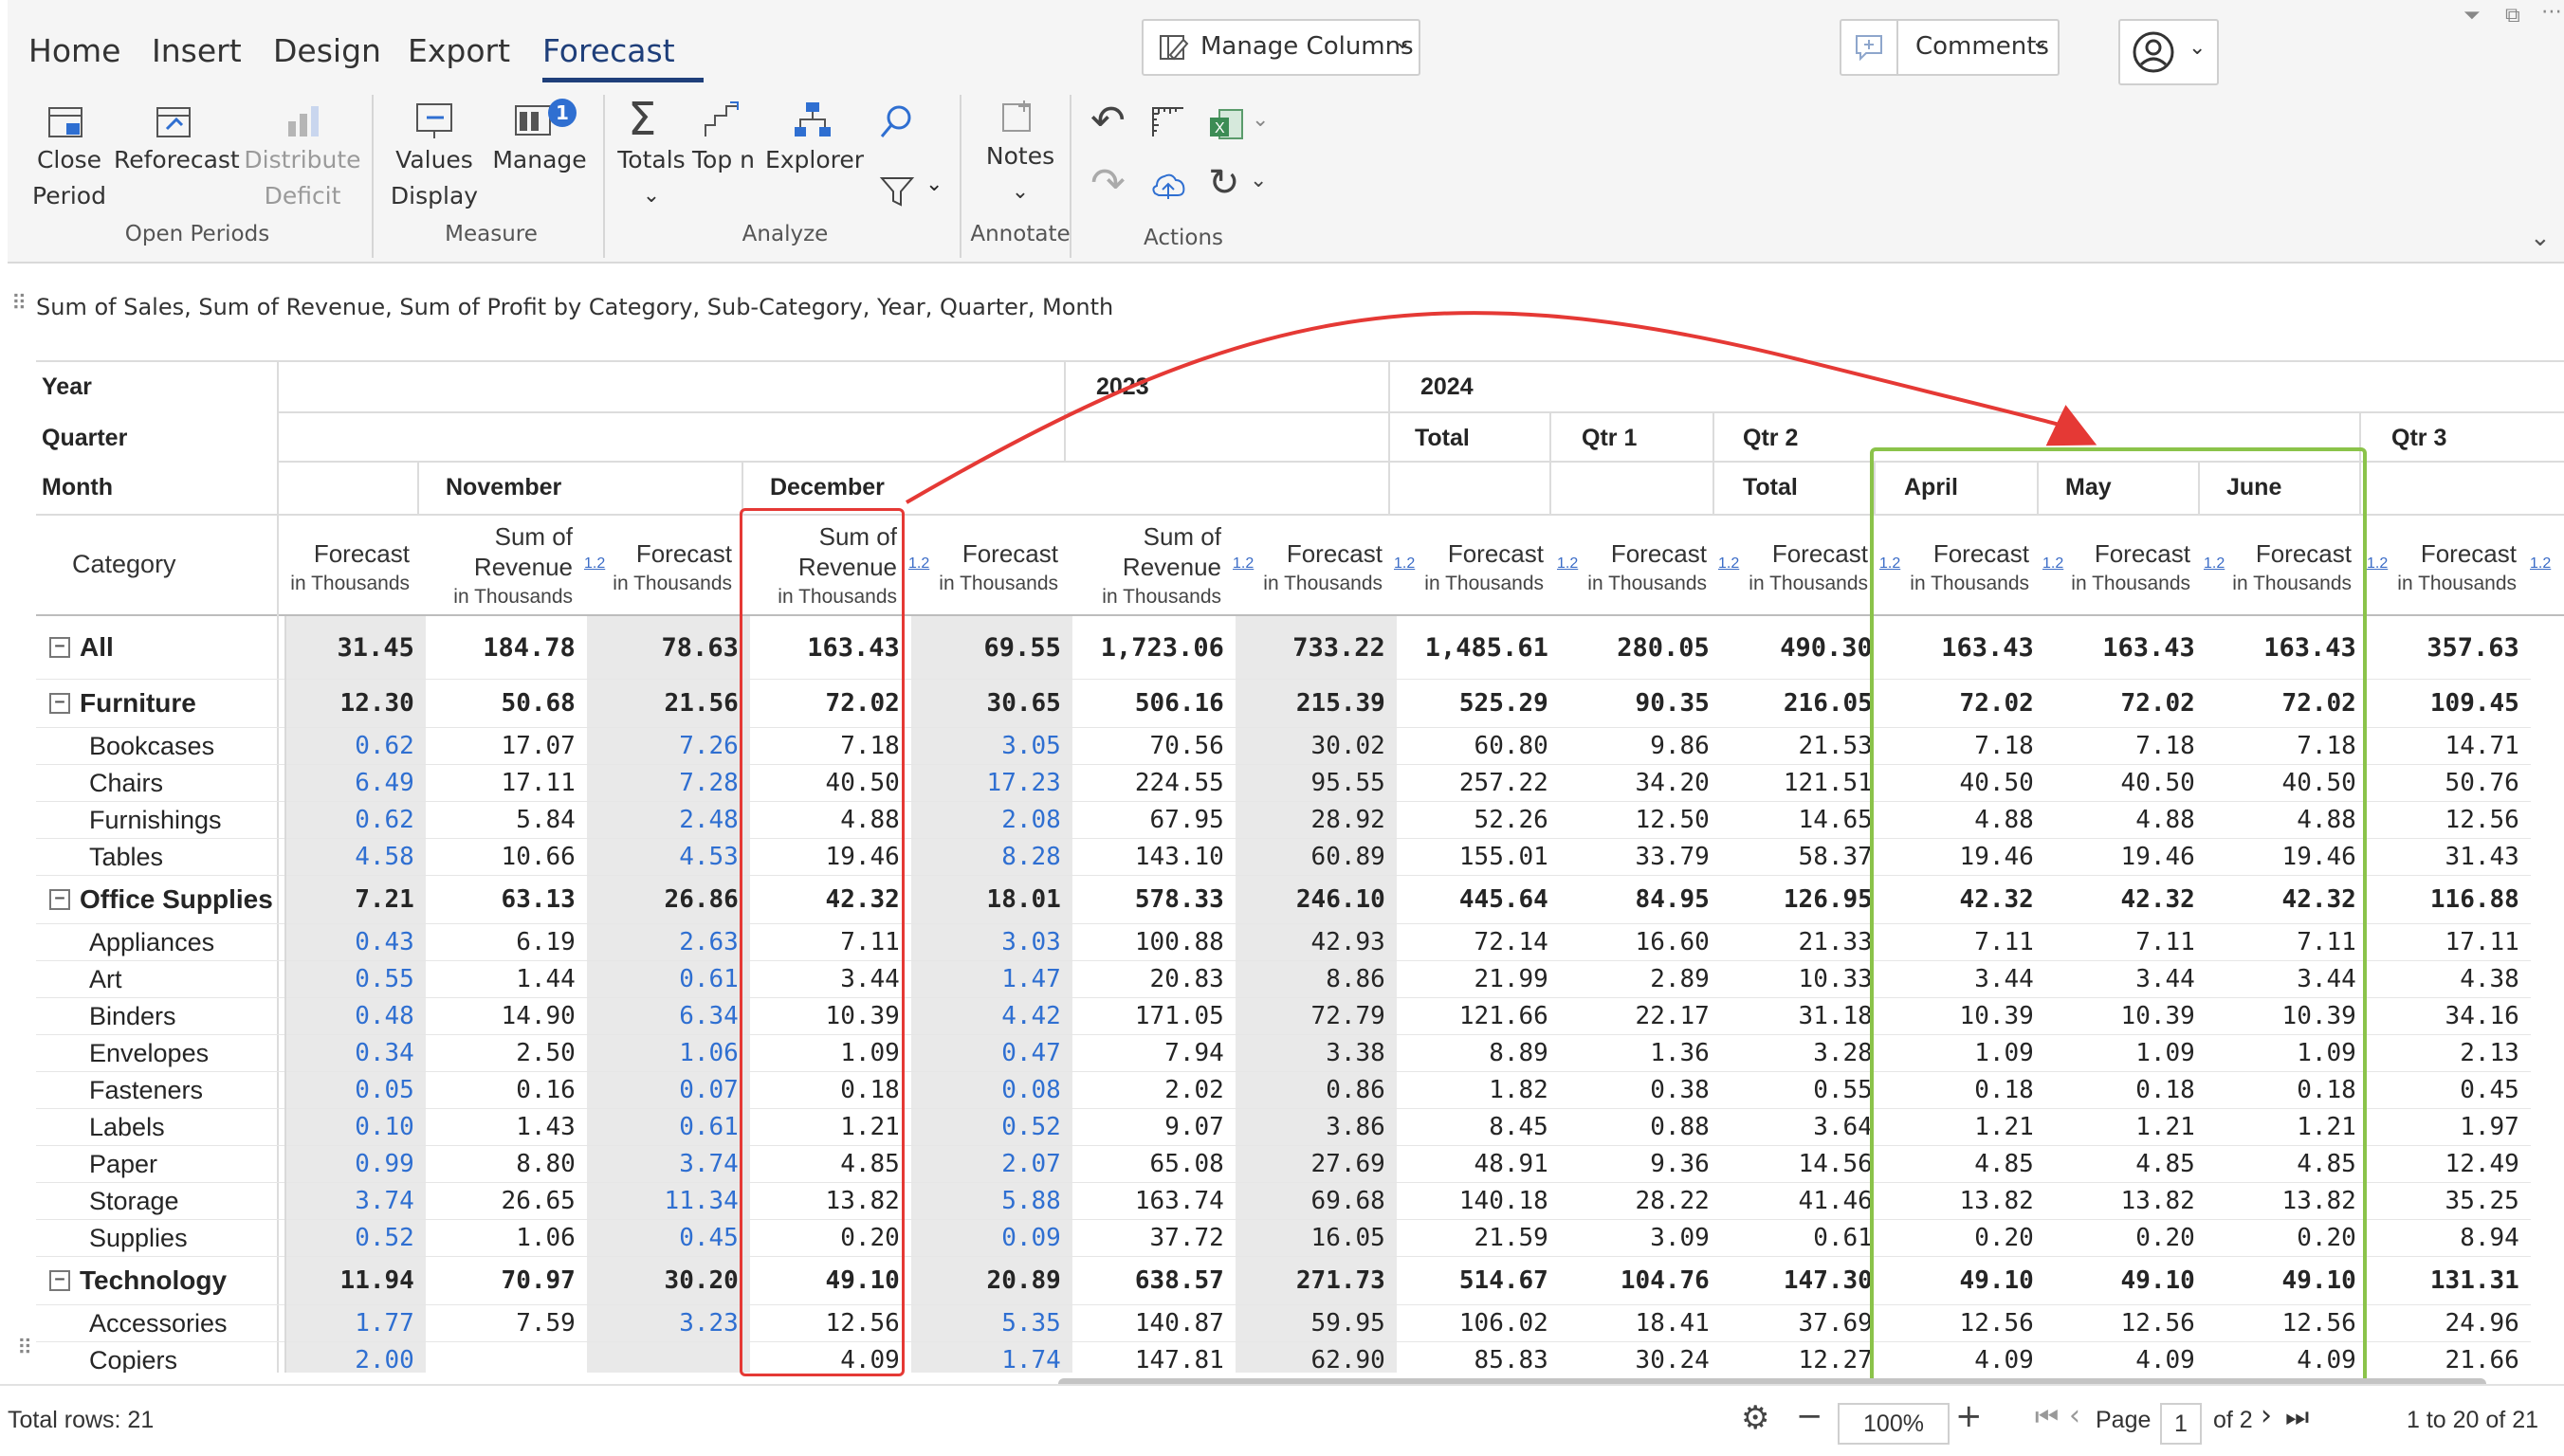  I want to click on page-number-input: 1, so click(2181, 1424).